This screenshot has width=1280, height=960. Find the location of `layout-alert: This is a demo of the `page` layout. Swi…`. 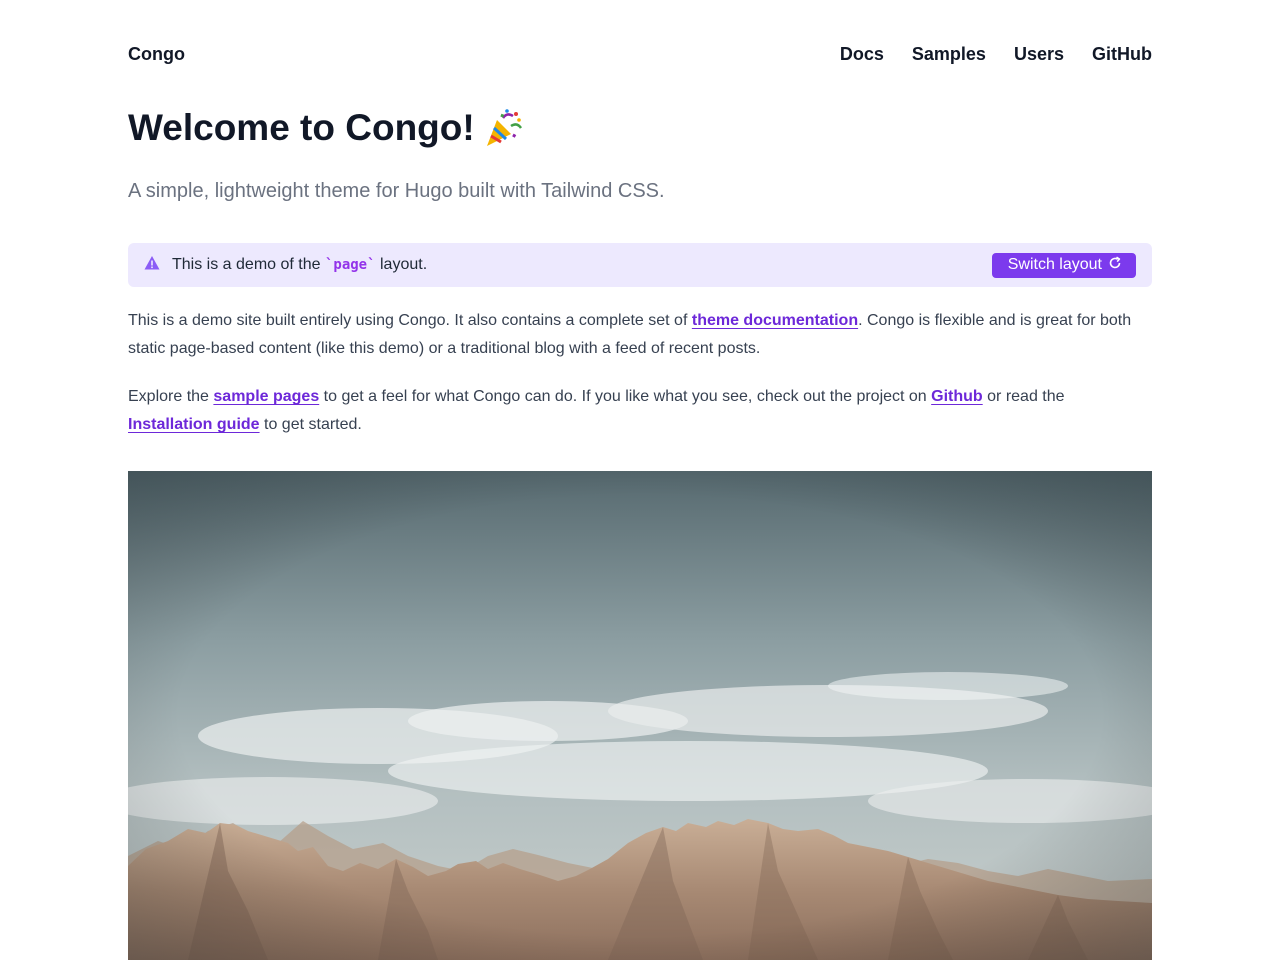

layout-alert: This is a demo of the `page` layout. Swi… is located at coordinates (640, 265).